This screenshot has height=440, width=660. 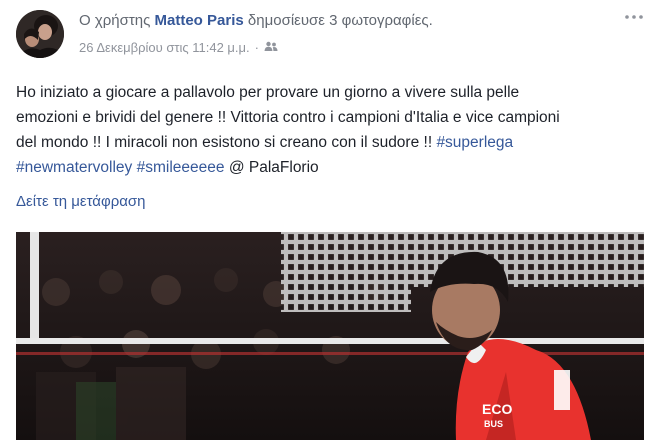 I want to click on header-prefix: Ο χρήστης, so click(x=115, y=20).